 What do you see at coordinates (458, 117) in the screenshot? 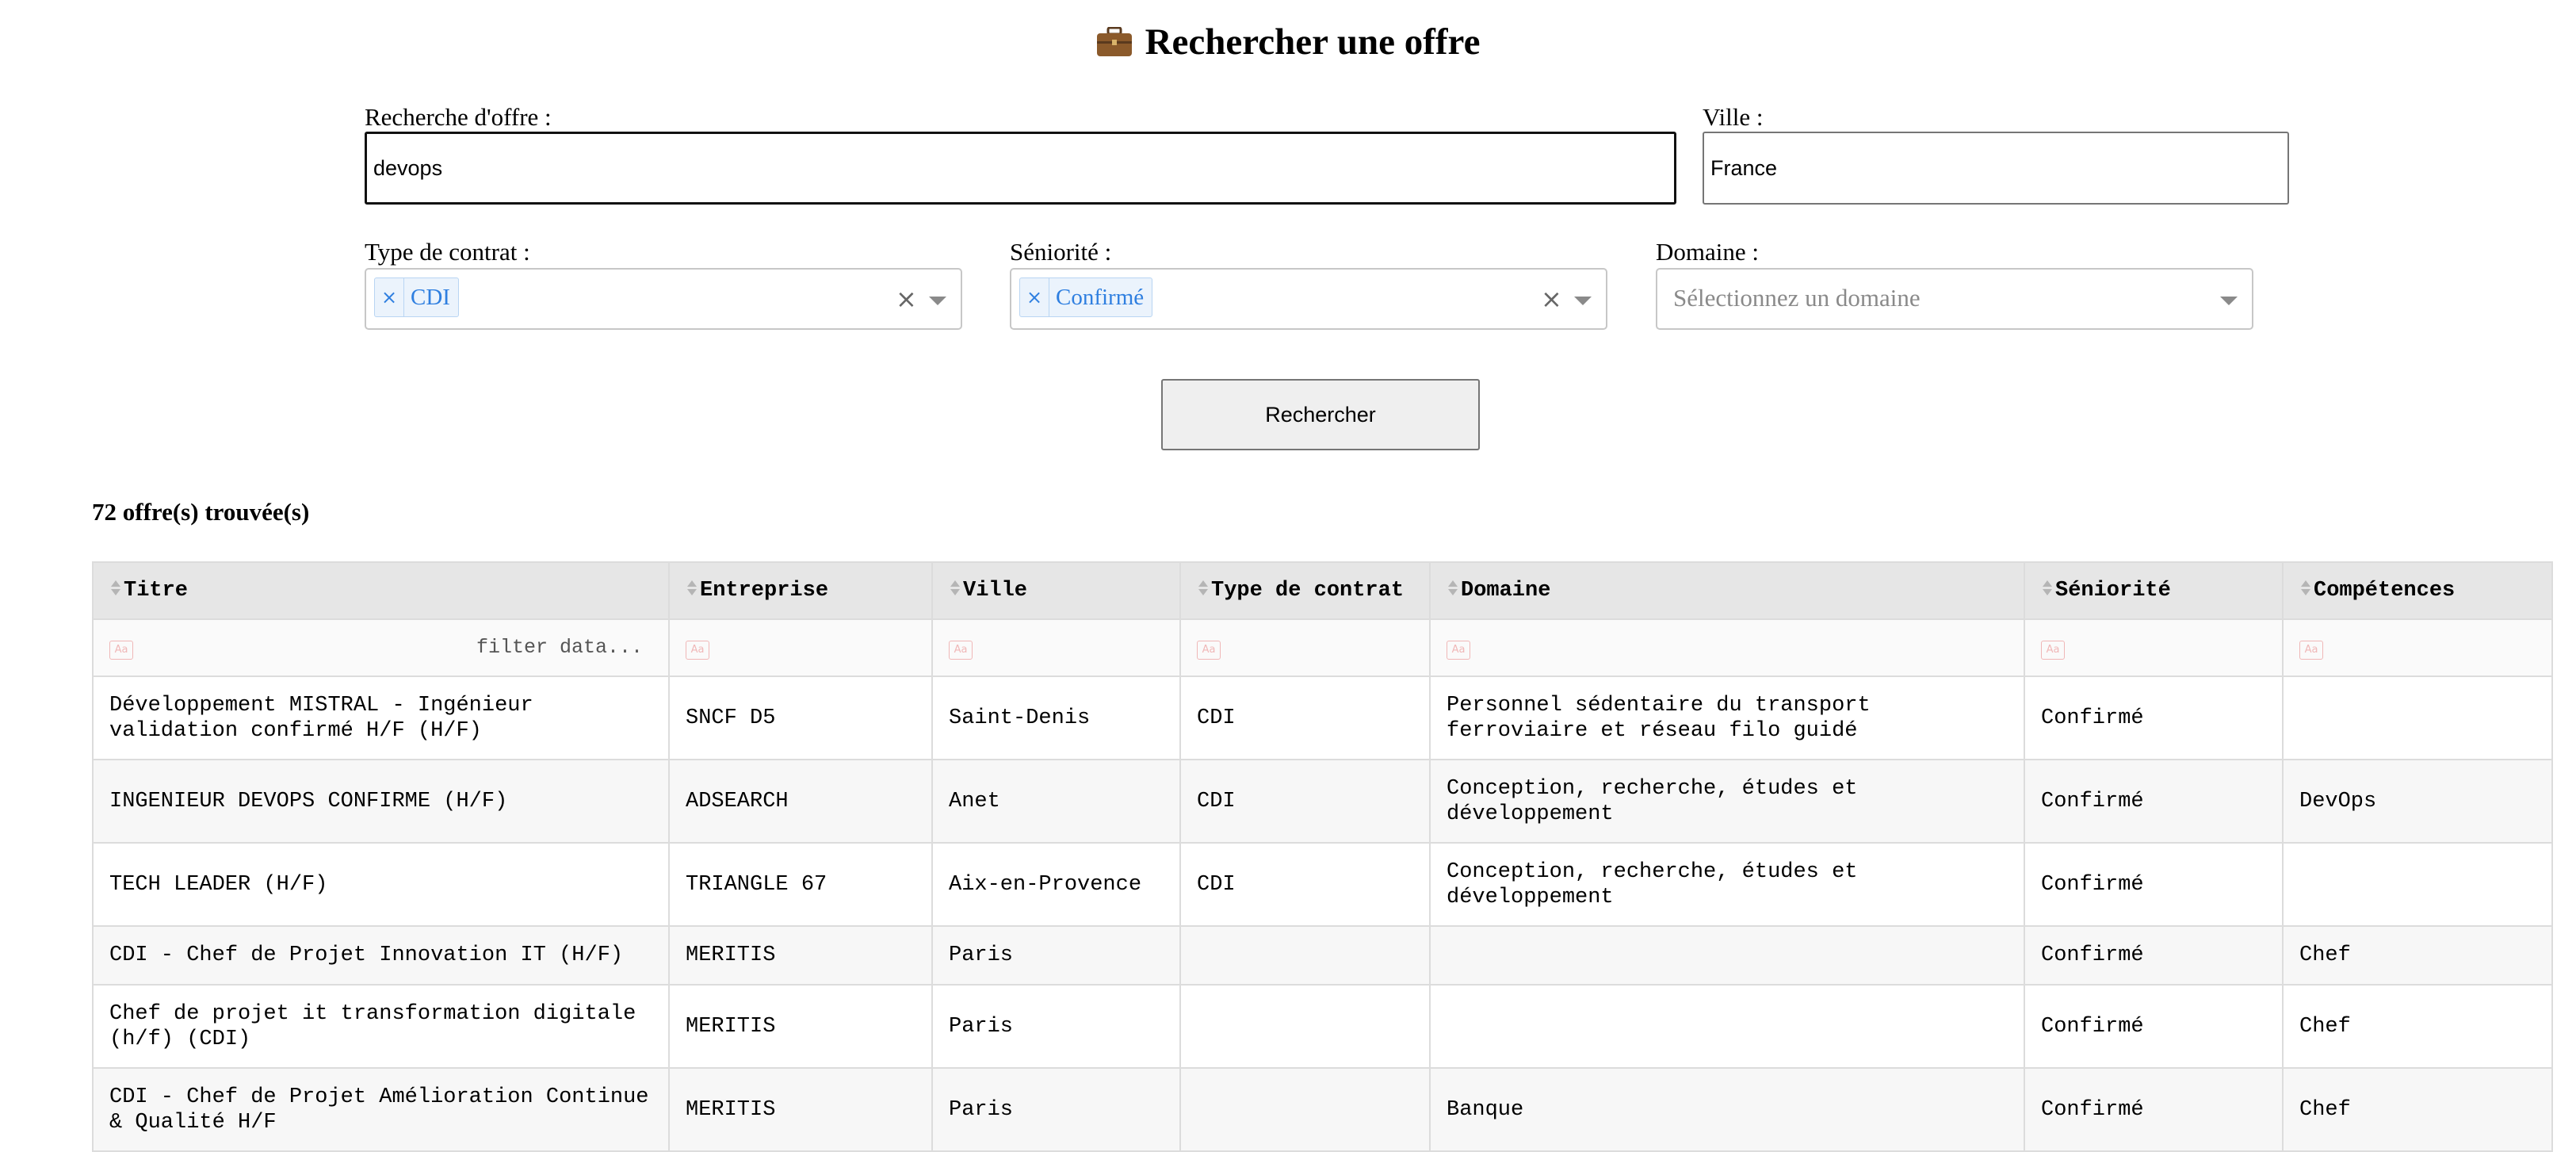
I see `search-label: Recherche d'offre :` at bounding box center [458, 117].